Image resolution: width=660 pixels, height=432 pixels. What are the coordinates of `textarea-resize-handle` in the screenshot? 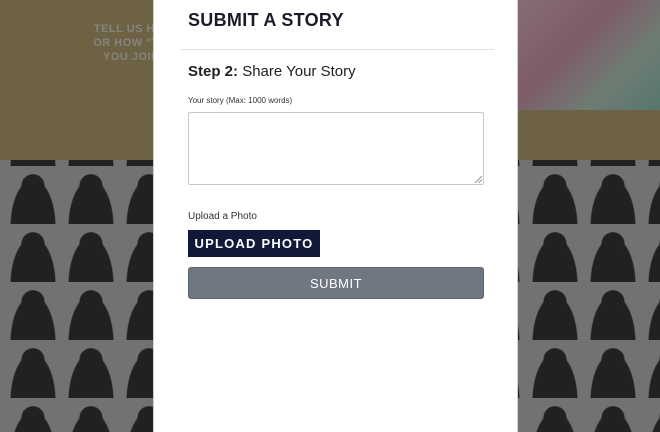 It's located at (478, 179).